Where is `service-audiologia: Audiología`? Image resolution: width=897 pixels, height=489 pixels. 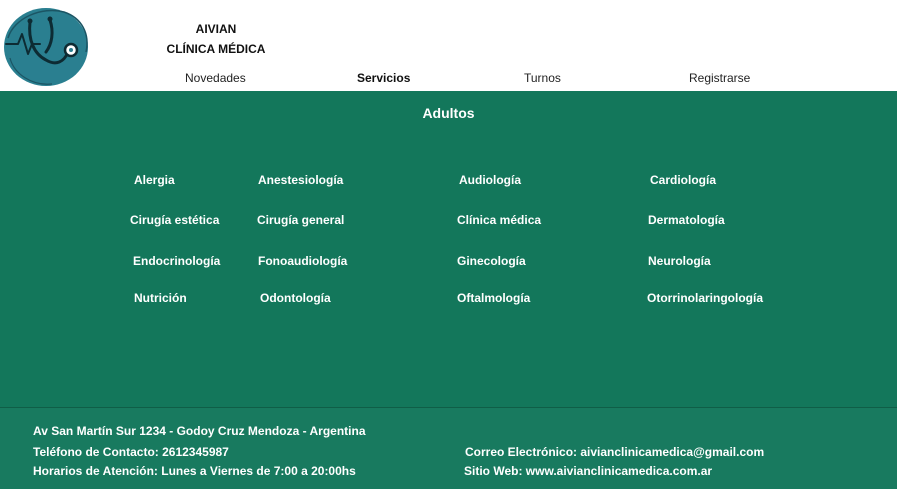 service-audiologia: Audiología is located at coordinates (490, 180).